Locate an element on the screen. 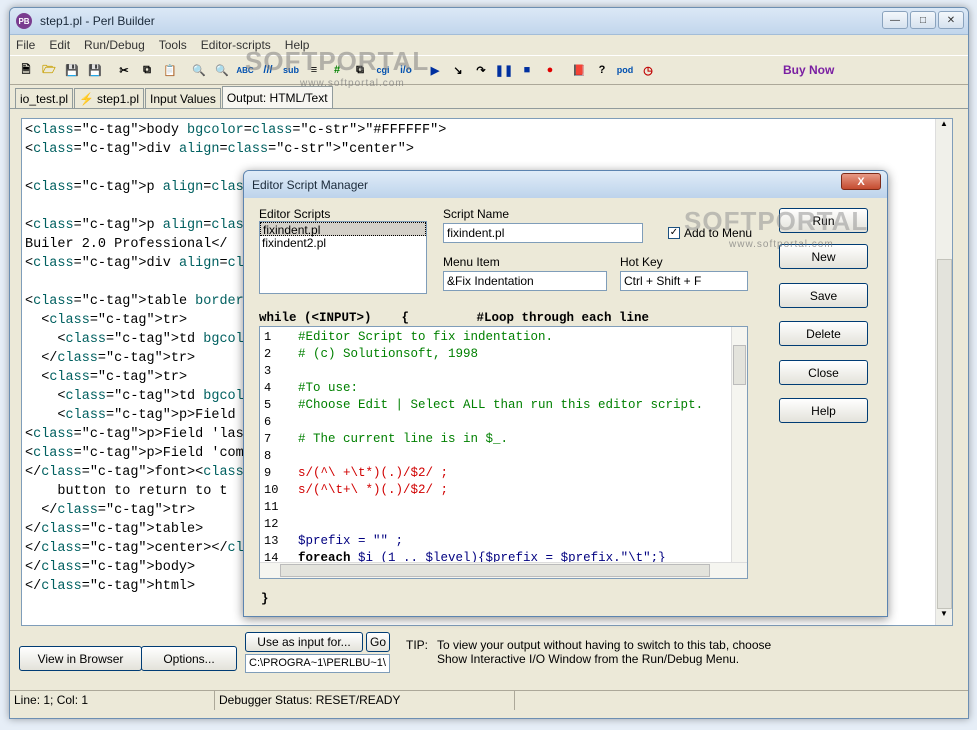 This screenshot has width=977, height=730. script-line: #Editor Script to fix indentation. is located at coordinates (426, 337).